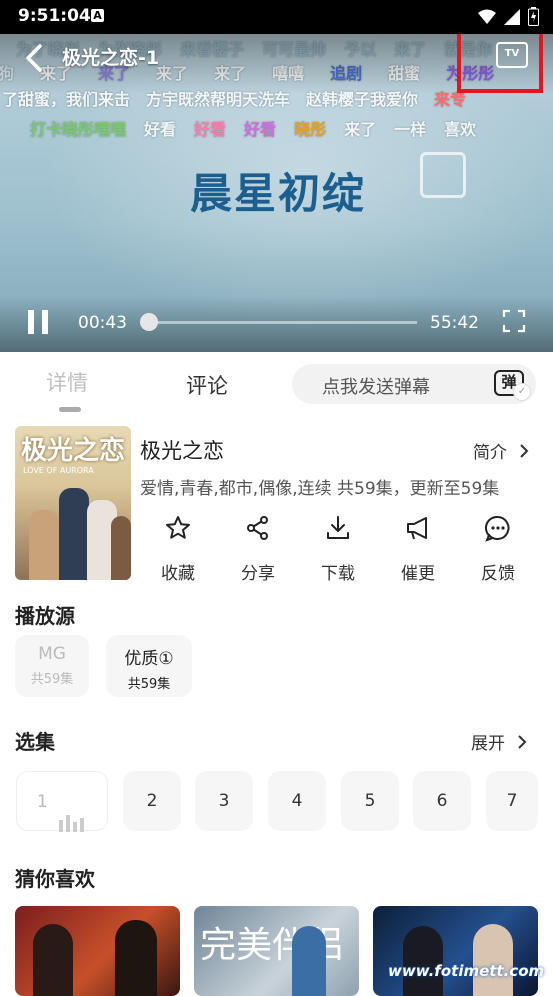  What do you see at coordinates (297, 801) in the screenshot?
I see `episode-4-button: 4` at bounding box center [297, 801].